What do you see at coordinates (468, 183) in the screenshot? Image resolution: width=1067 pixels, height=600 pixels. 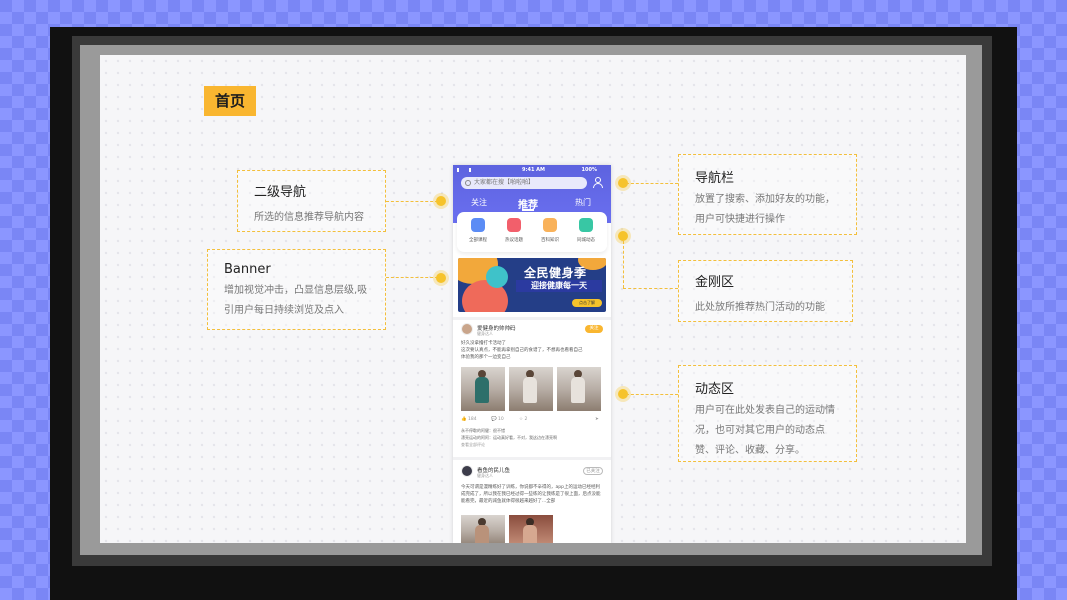 I see `search-icon` at bounding box center [468, 183].